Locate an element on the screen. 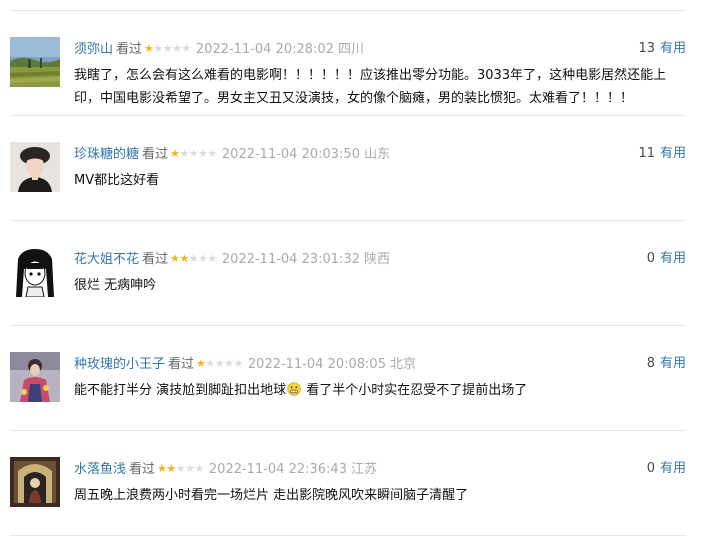 The height and width of the screenshot is (549, 719). username-link: 珍珠糖的糖 is located at coordinates (106, 154).